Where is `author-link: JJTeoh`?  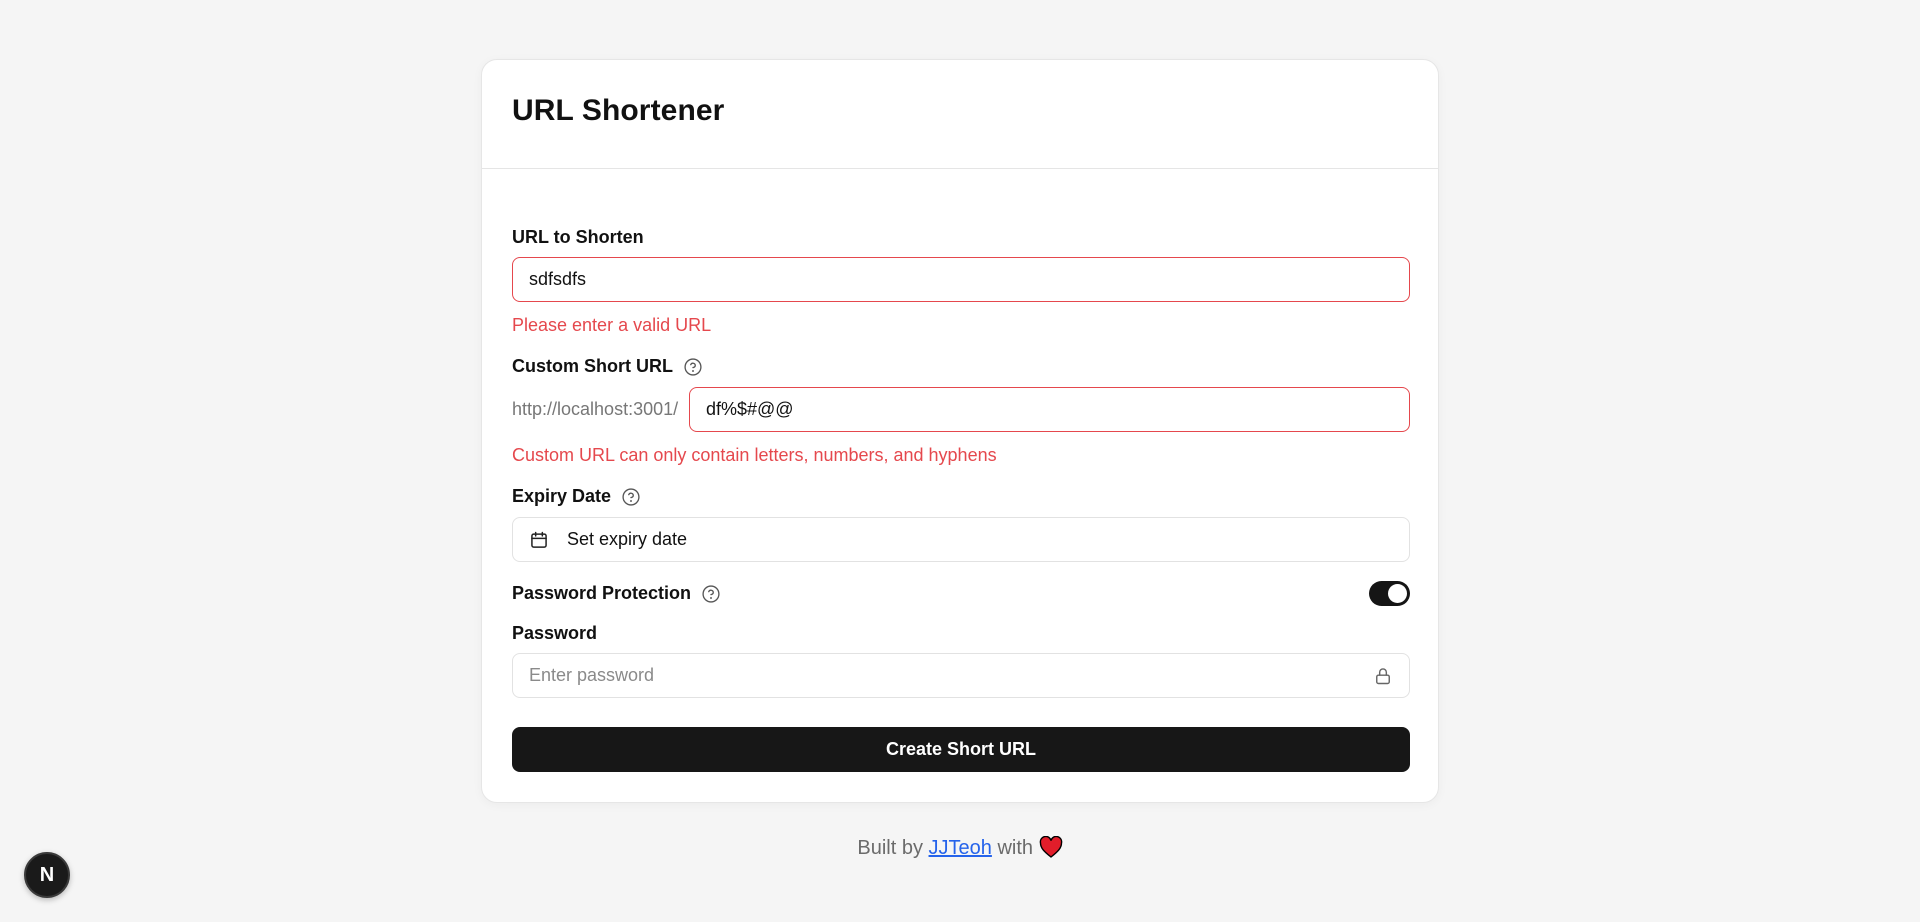
author-link: JJTeoh is located at coordinates (960, 848).